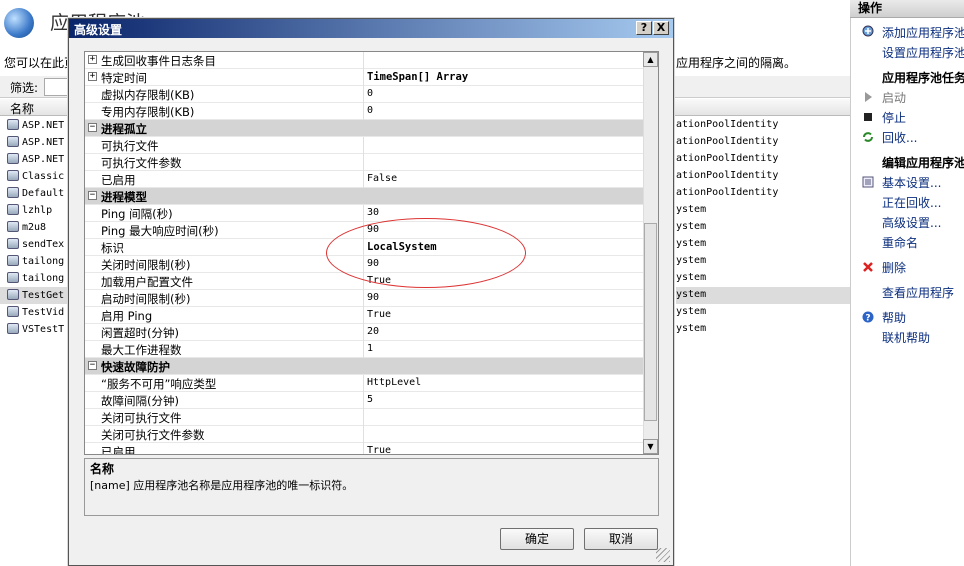 This screenshot has width=964, height=566. I want to click on description-title: 名称, so click(102, 469).